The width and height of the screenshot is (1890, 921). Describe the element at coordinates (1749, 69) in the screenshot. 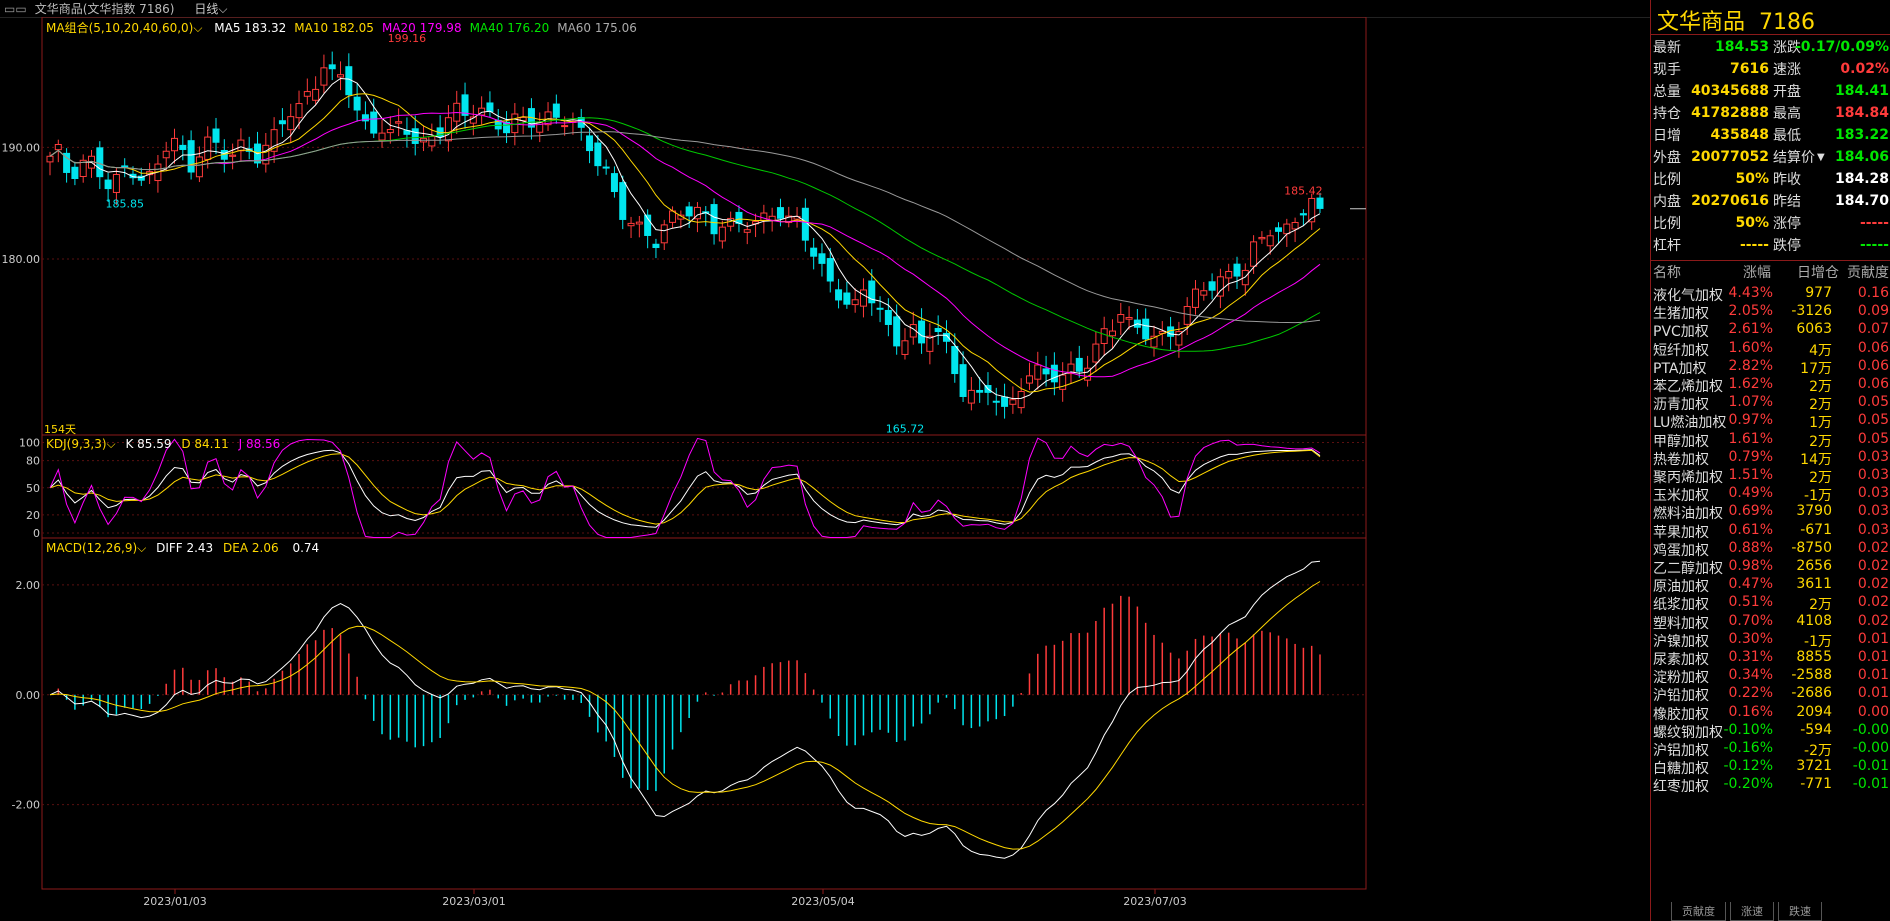

I see `quote-value: 7616` at that location.